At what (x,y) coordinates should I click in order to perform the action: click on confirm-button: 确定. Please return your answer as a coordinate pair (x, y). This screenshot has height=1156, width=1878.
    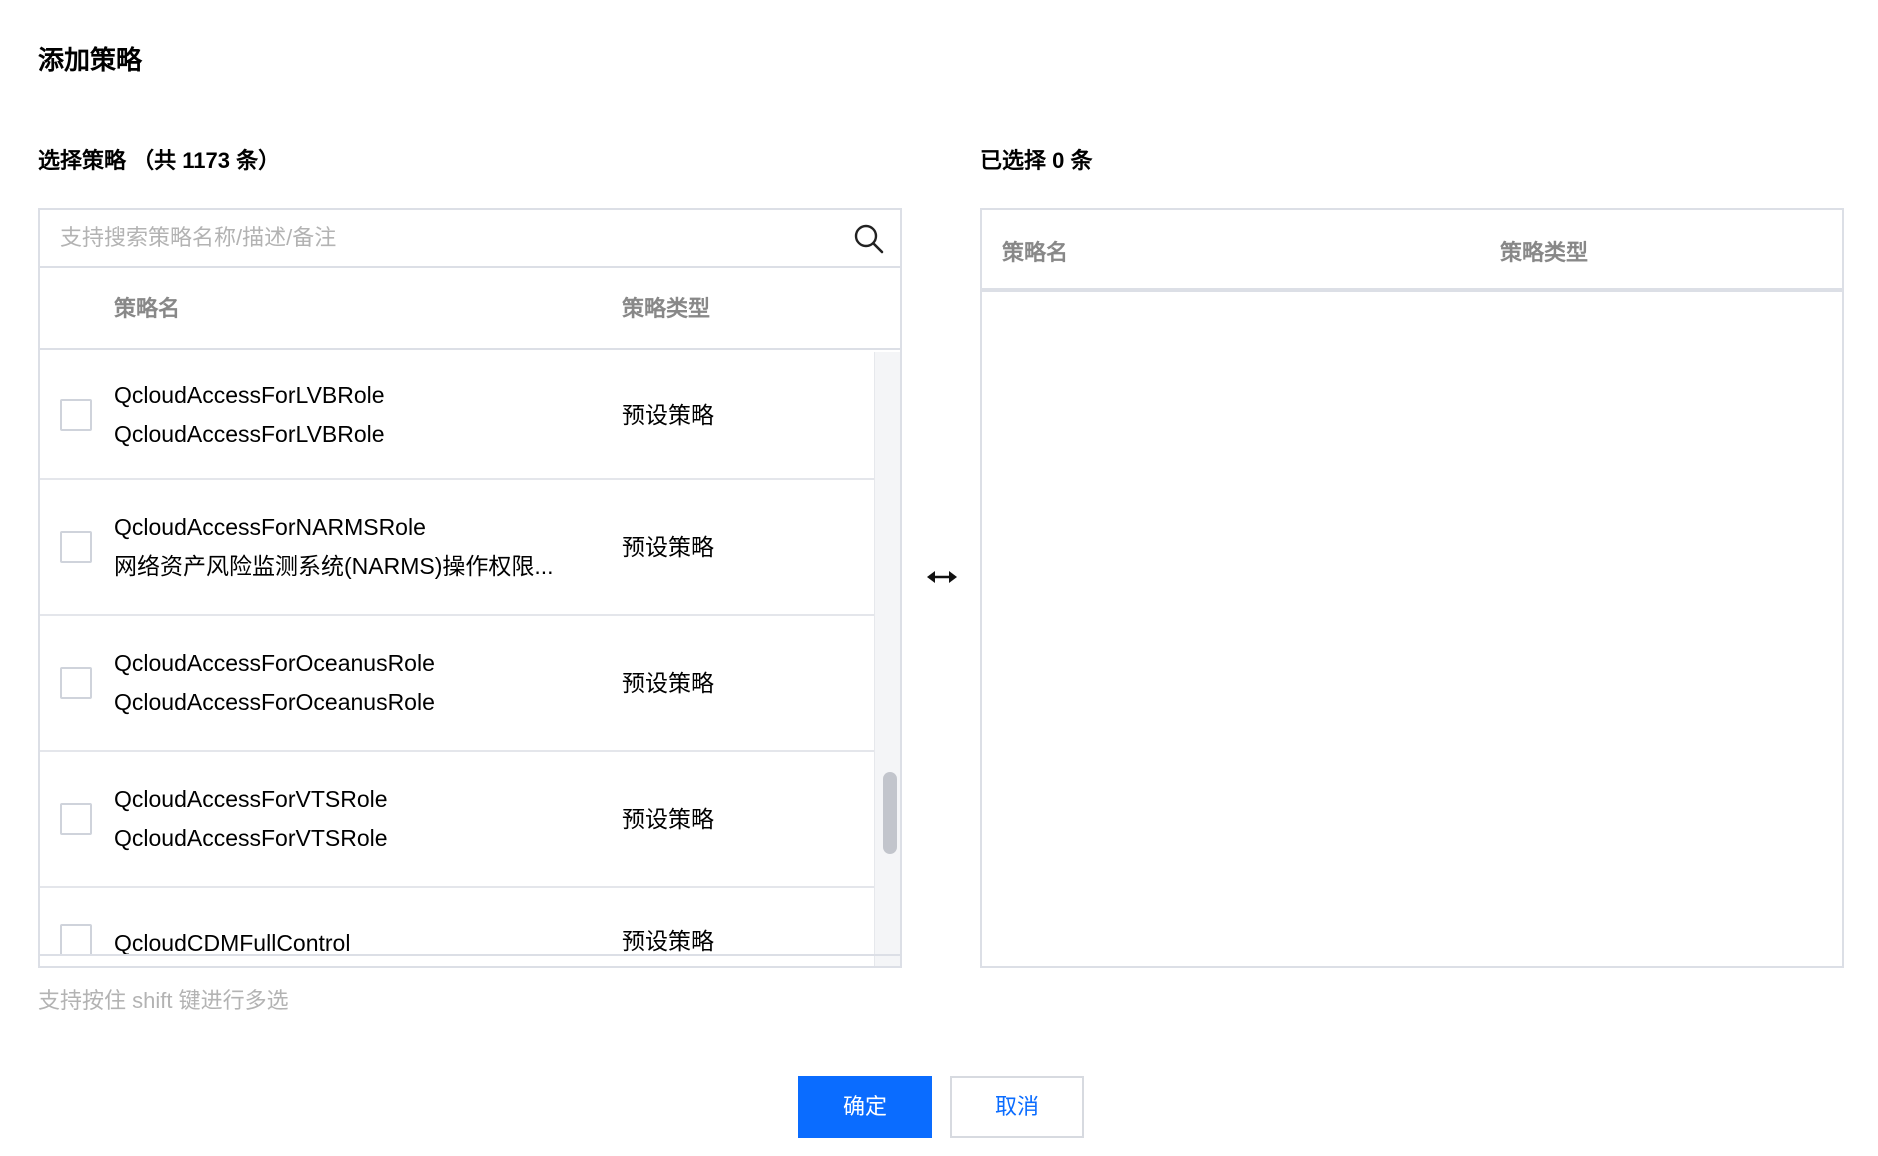
    Looking at the image, I should click on (865, 1107).